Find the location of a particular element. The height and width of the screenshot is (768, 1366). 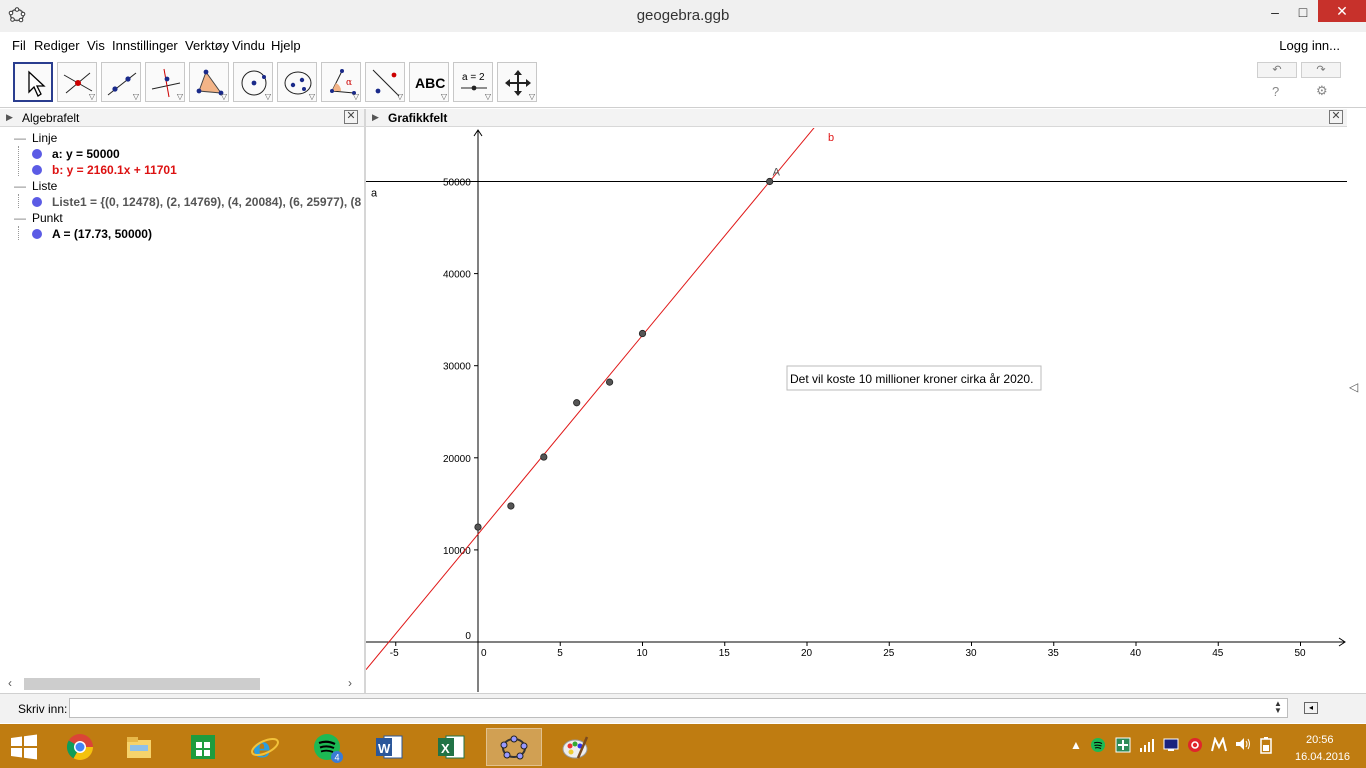

angle-tool-button: α ▽ is located at coordinates (341, 82).